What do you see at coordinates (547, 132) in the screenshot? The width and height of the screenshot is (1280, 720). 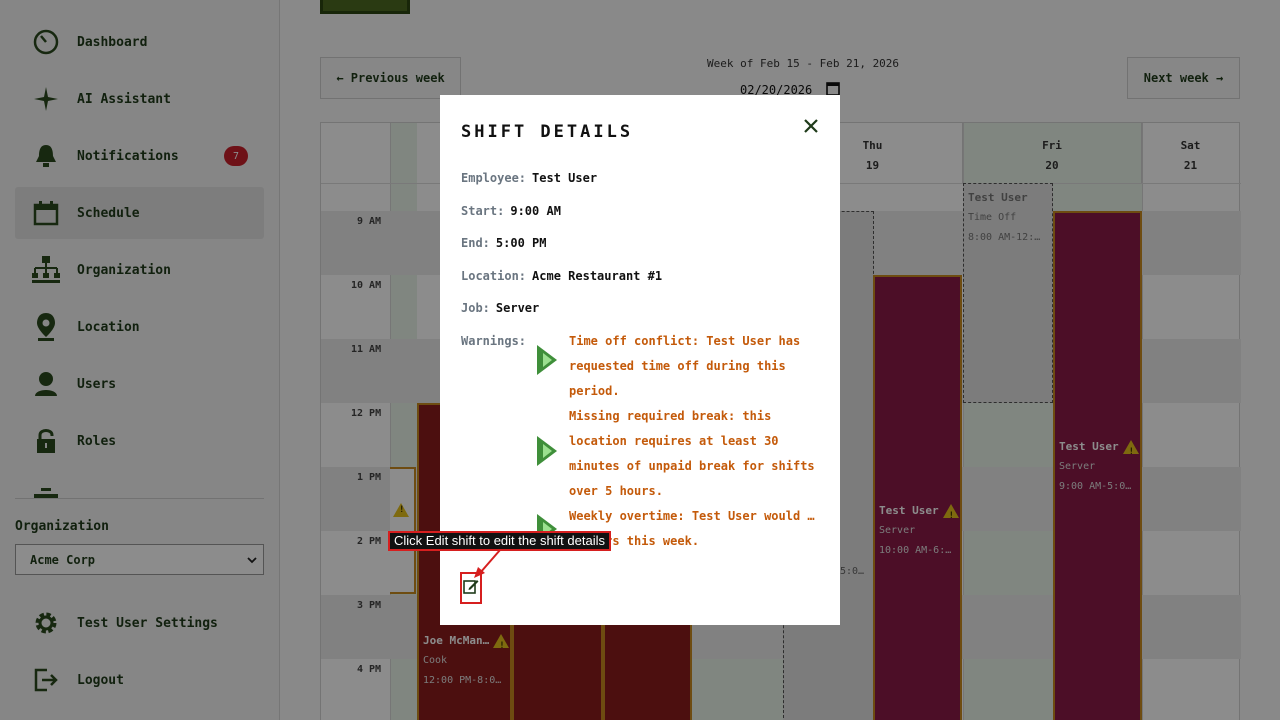 I see `modal-title: SHIFT DETAILS` at bounding box center [547, 132].